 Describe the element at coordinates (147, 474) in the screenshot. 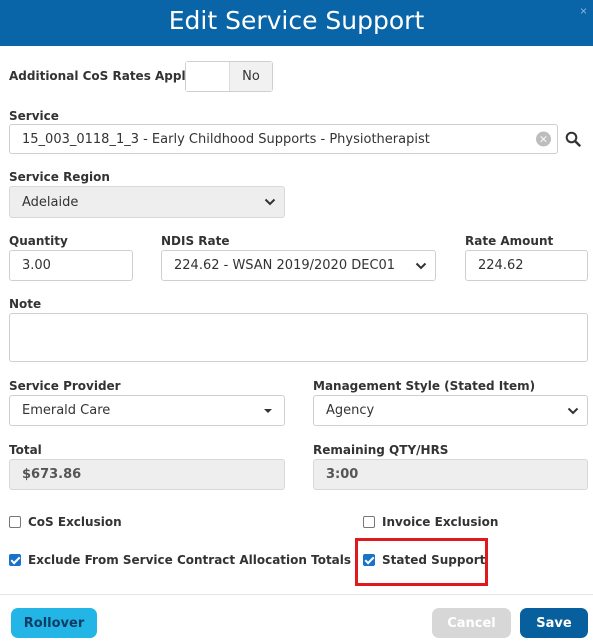

I see `total-field: $673.86` at that location.